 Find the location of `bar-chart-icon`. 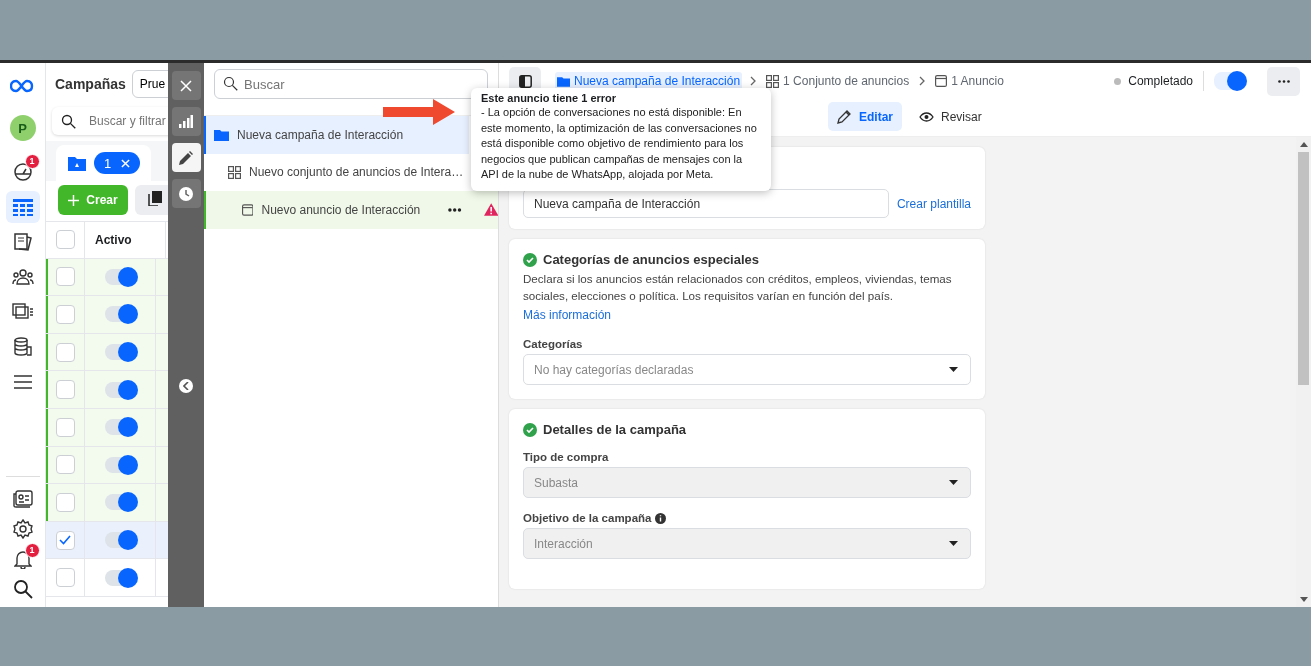

bar-chart-icon is located at coordinates (186, 121).